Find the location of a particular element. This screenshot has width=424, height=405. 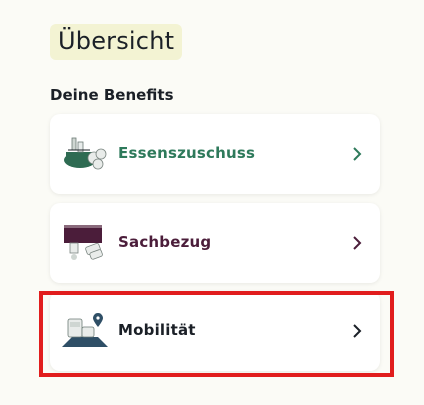

benefit-in-kind-icon is located at coordinates (83, 242).